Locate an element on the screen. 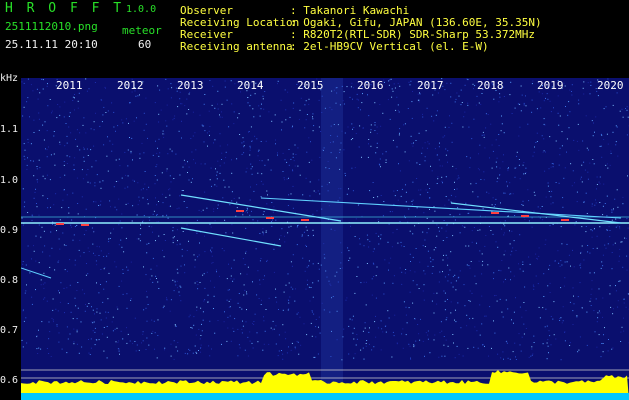 The height and width of the screenshot is (400, 629). x-tick-label: 2015 is located at coordinates (310, 85).